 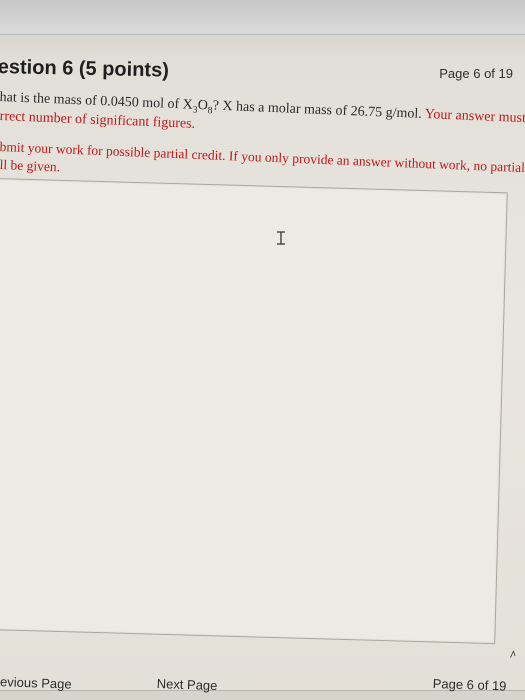 I want to click on top-toolbar, so click(x=262, y=17).